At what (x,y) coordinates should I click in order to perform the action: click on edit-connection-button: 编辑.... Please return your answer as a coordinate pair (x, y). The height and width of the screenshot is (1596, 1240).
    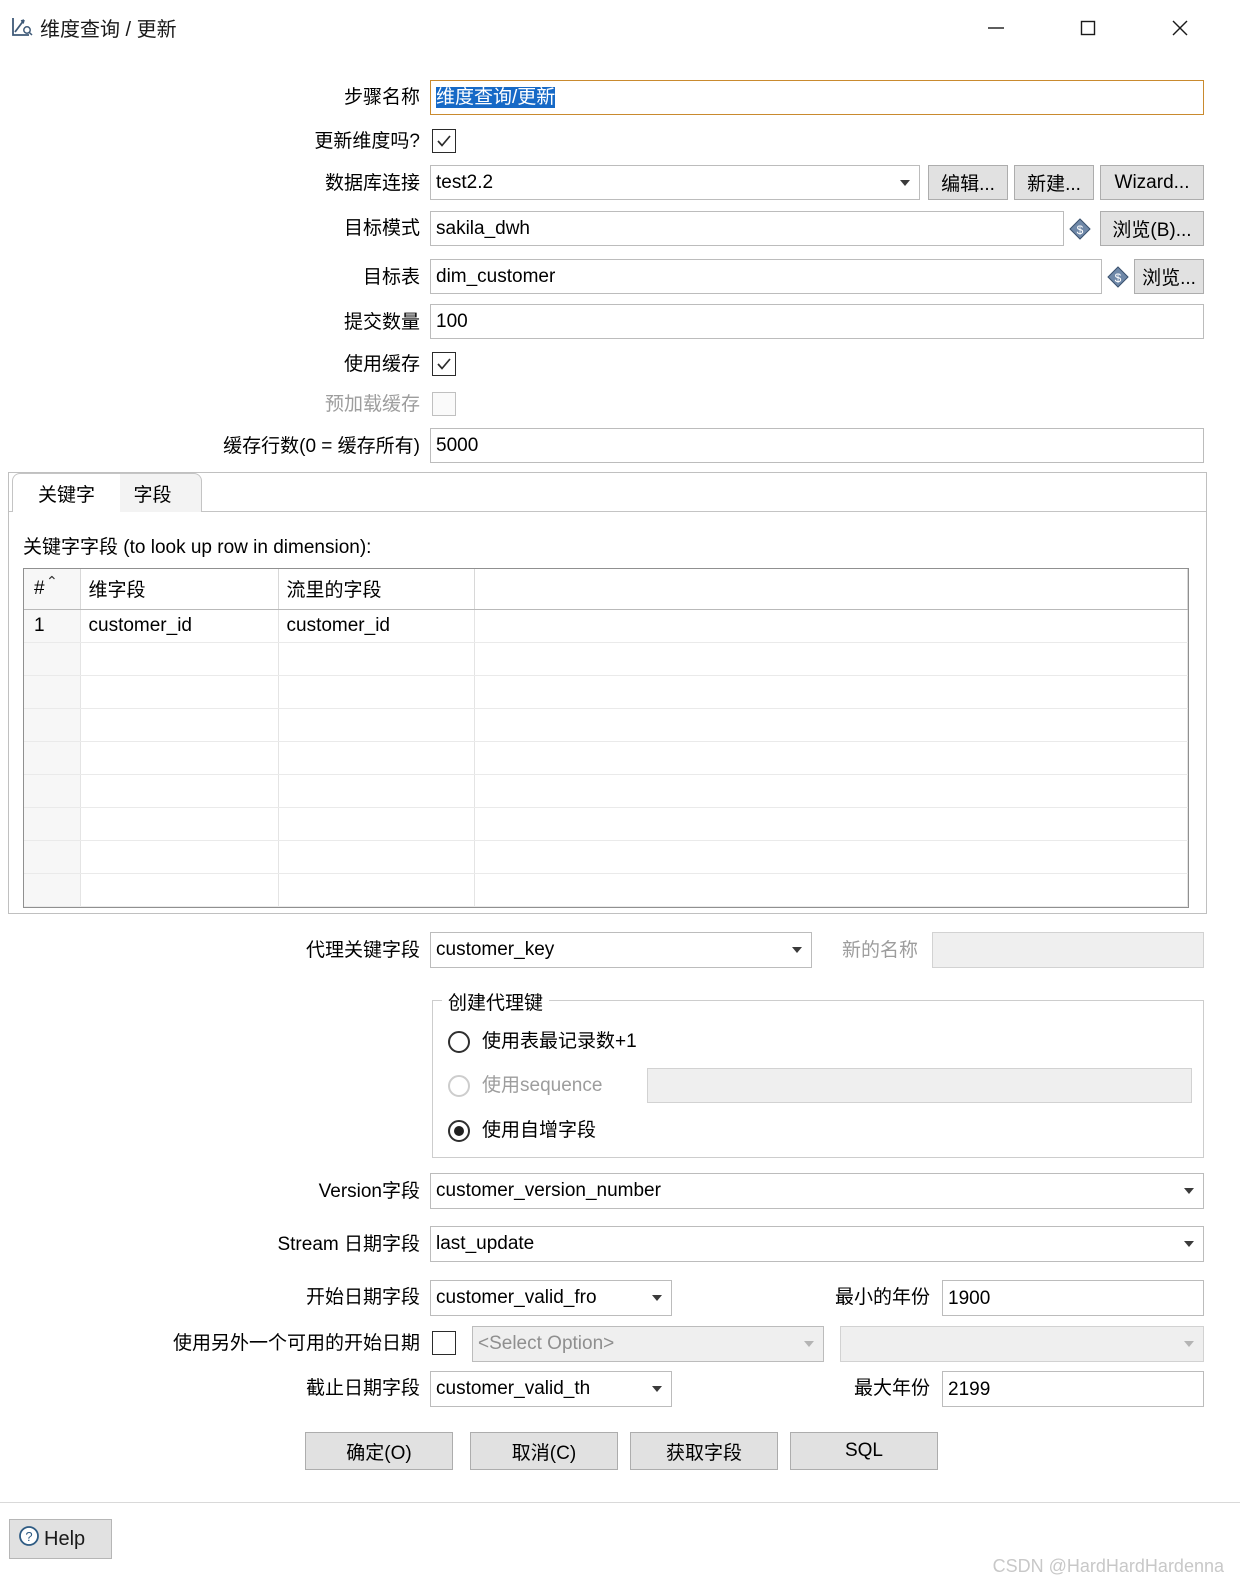
    Looking at the image, I should click on (968, 182).